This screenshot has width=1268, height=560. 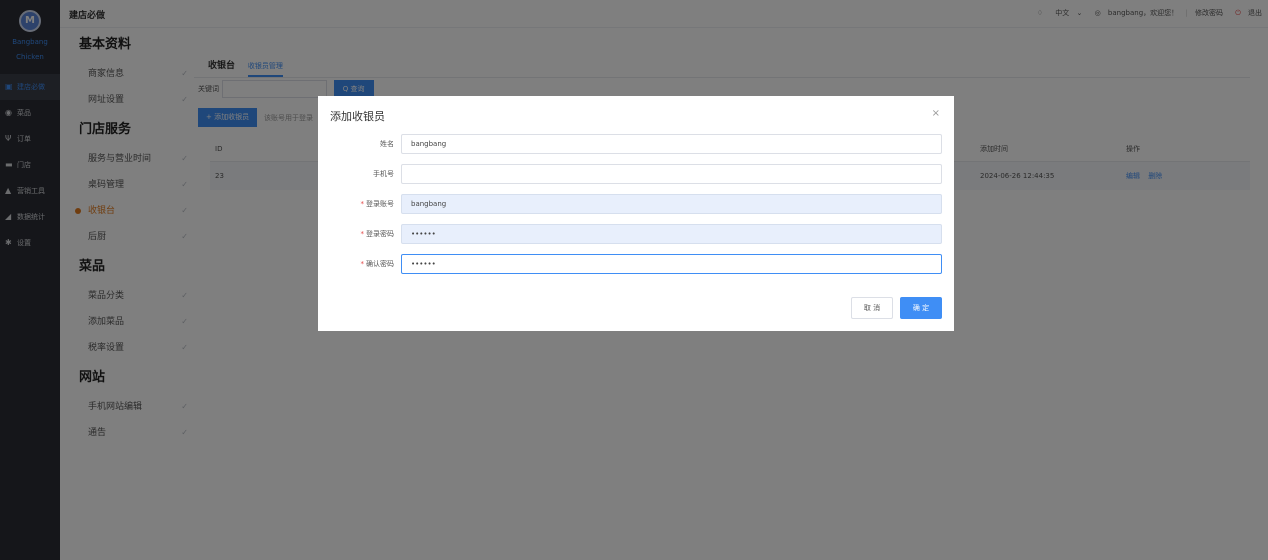 What do you see at coordinates (671, 144) in the screenshot?
I see `name-field: bangbang` at bounding box center [671, 144].